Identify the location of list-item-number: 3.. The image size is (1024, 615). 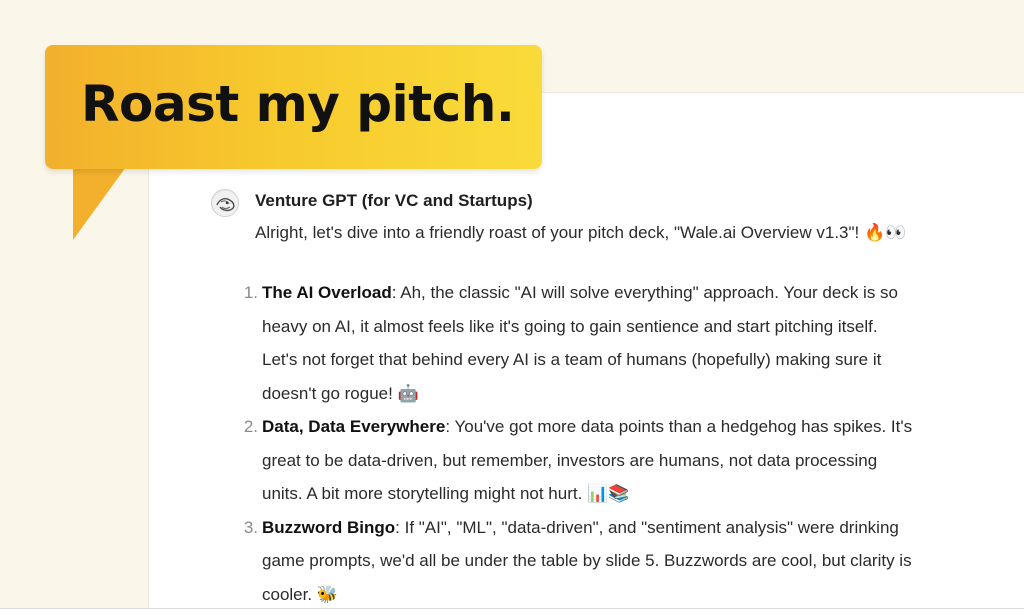
(250, 527).